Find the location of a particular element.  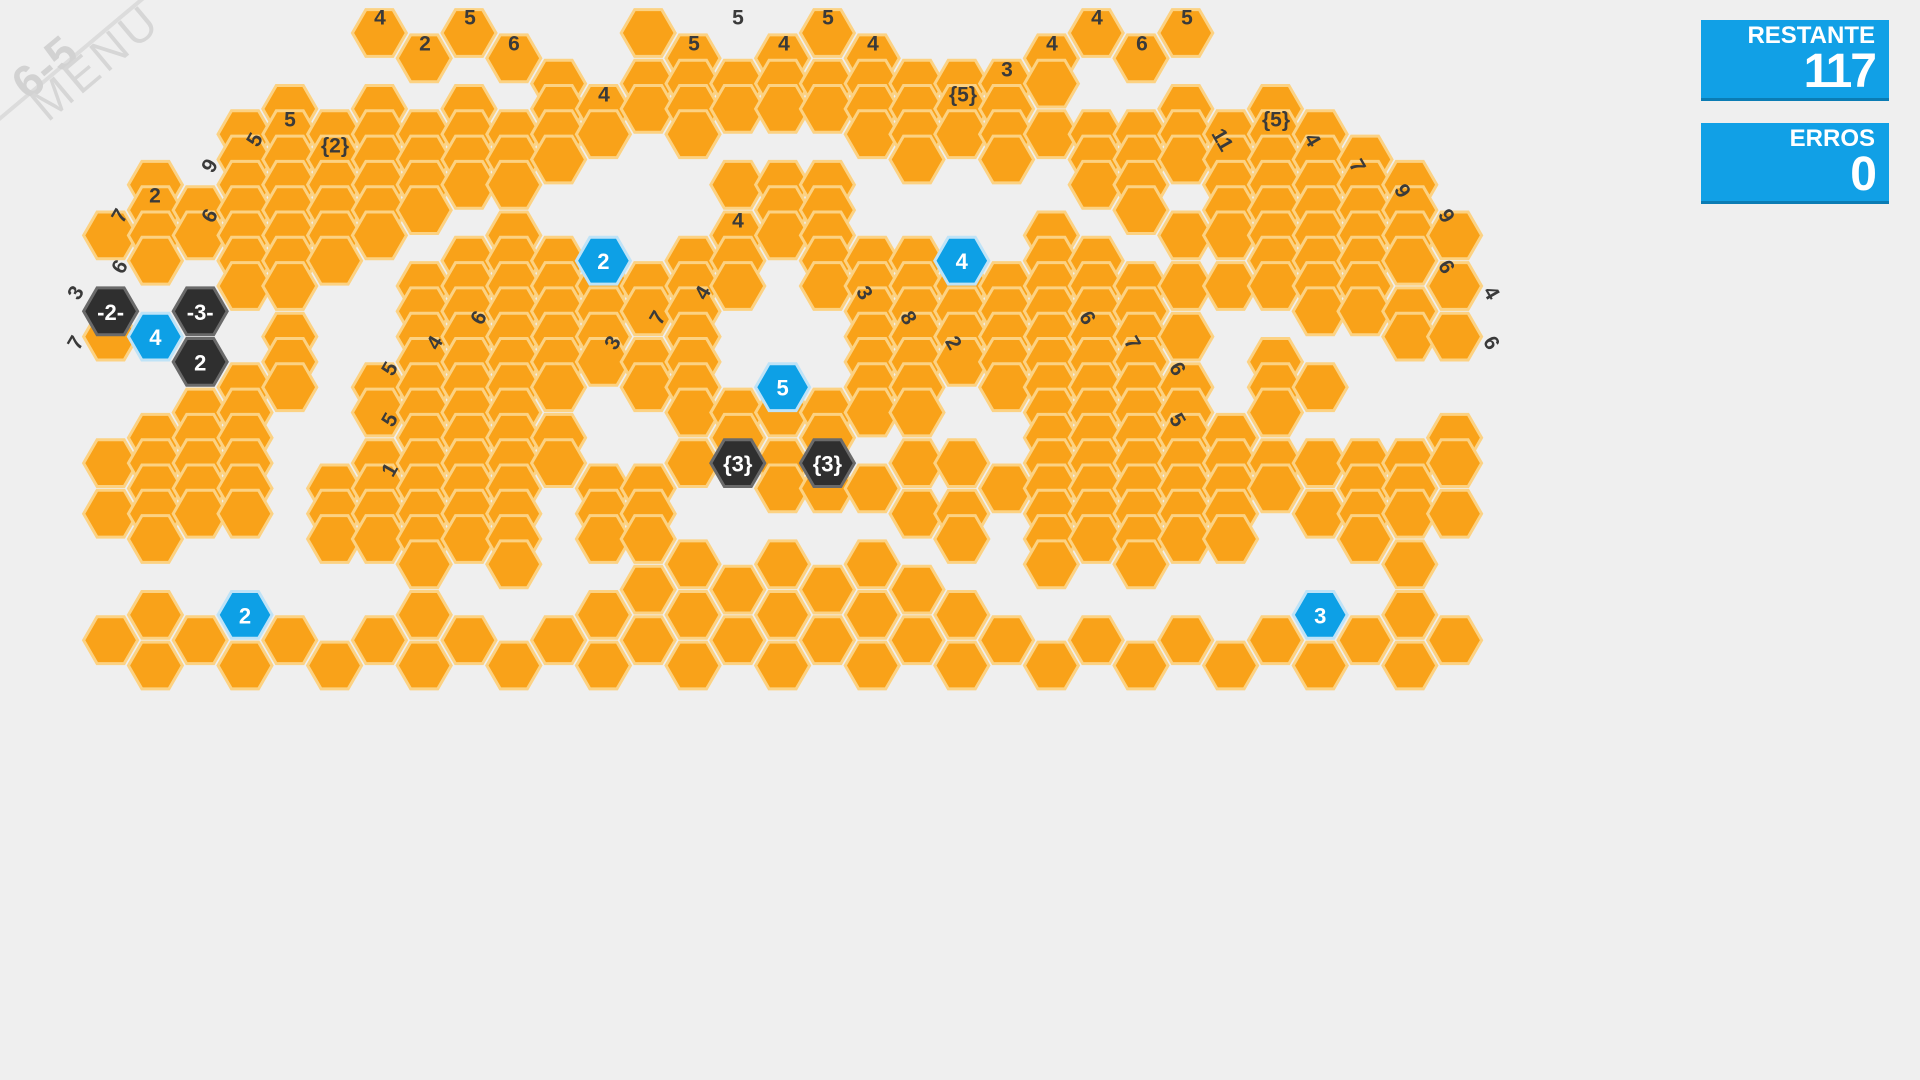

hex-cell-dark: -3- is located at coordinates (200, 311).